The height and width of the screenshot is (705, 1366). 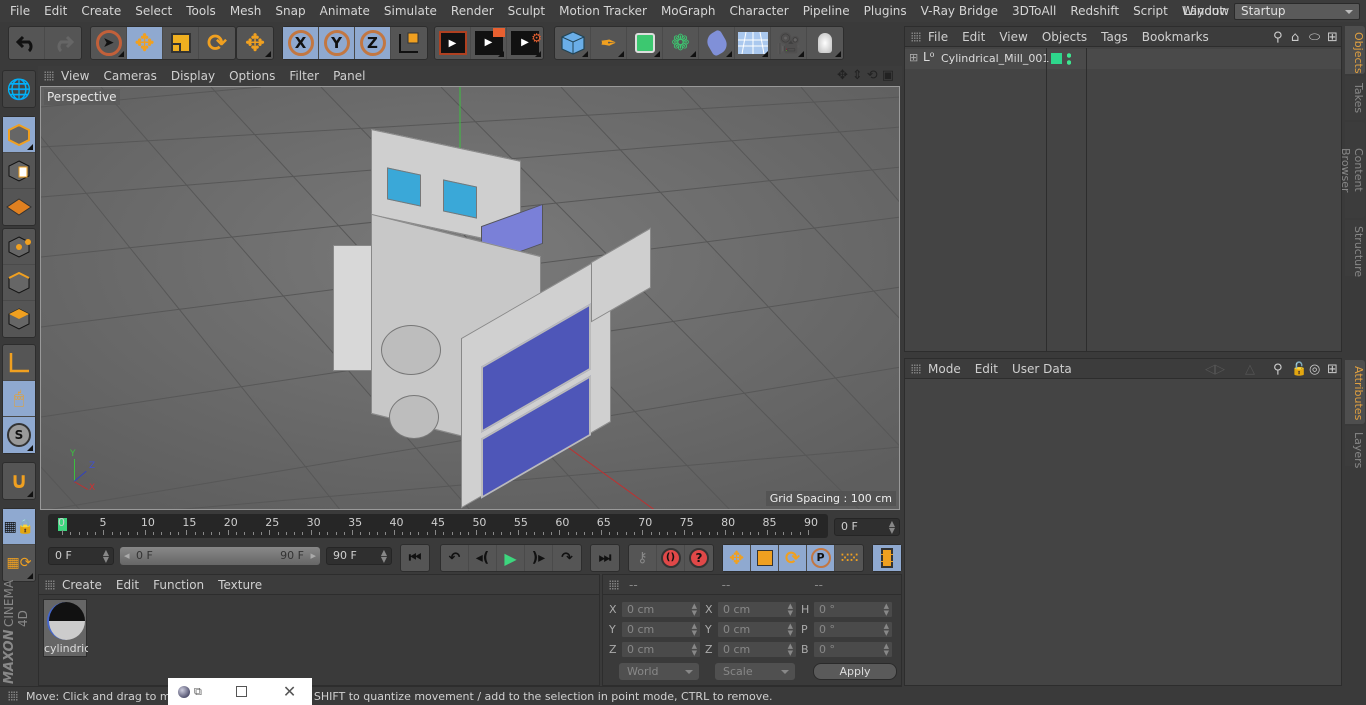 I want to click on previous-key-button: ↶, so click(x=455, y=558).